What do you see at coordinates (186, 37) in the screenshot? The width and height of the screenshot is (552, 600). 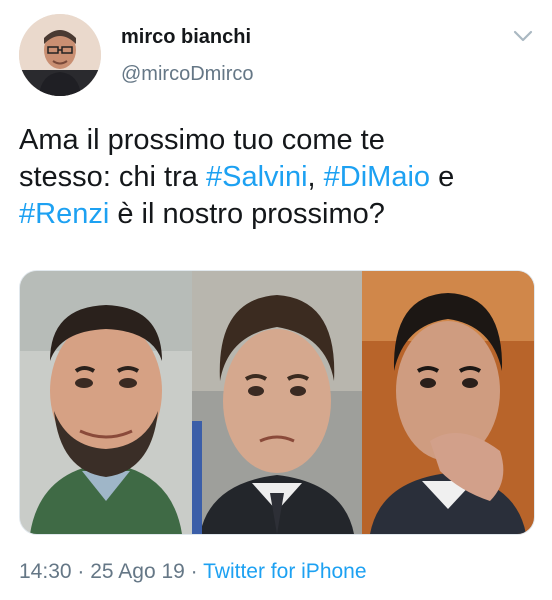 I see `display-name: mirco bianchi` at bounding box center [186, 37].